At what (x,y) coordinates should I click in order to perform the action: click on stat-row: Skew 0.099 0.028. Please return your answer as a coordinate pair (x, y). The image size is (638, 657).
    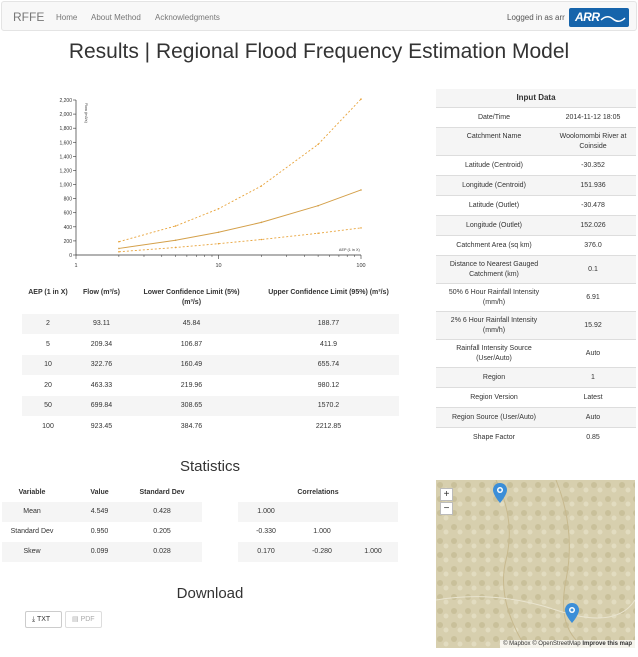
    Looking at the image, I should click on (102, 552).